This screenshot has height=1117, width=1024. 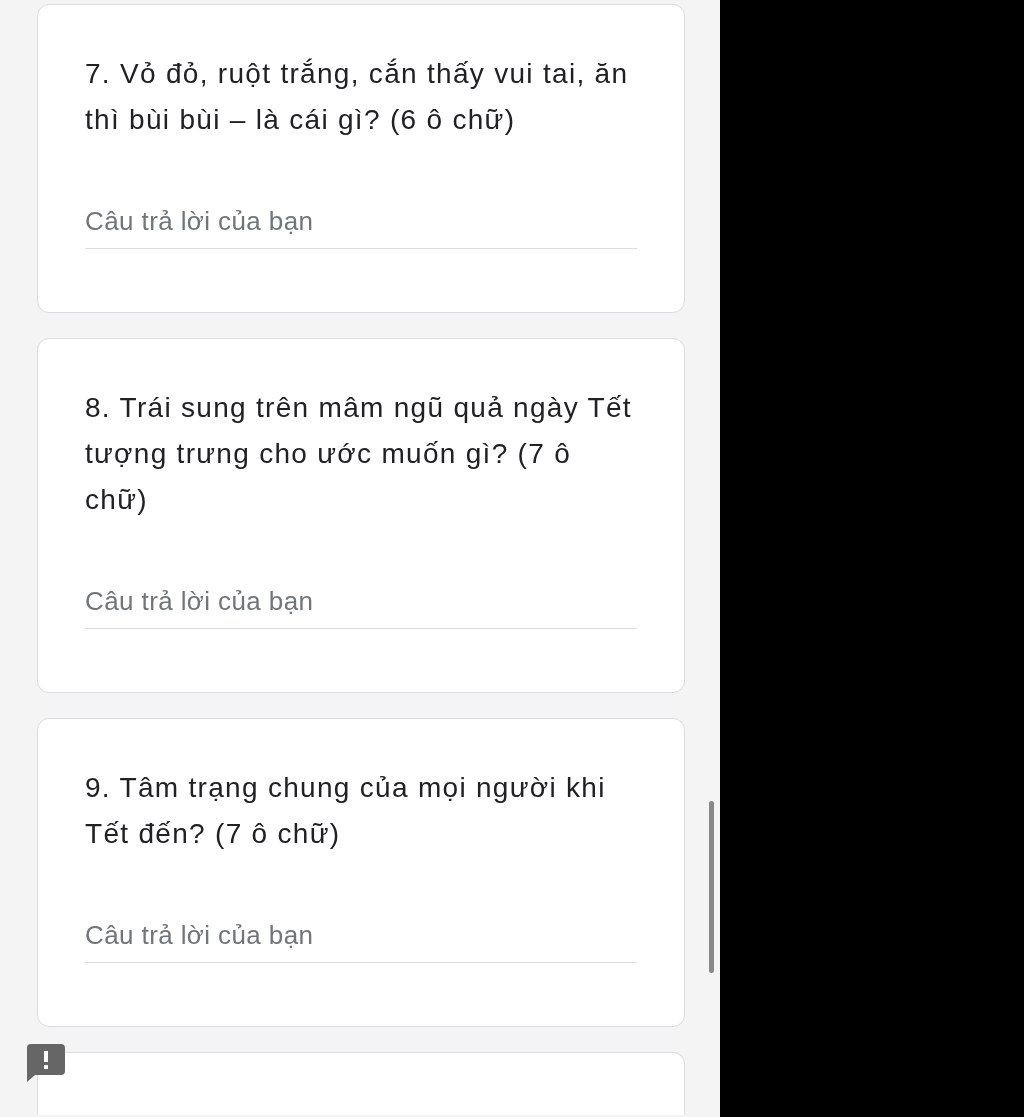 I want to click on scrollbar-thumb, so click(x=711, y=887).